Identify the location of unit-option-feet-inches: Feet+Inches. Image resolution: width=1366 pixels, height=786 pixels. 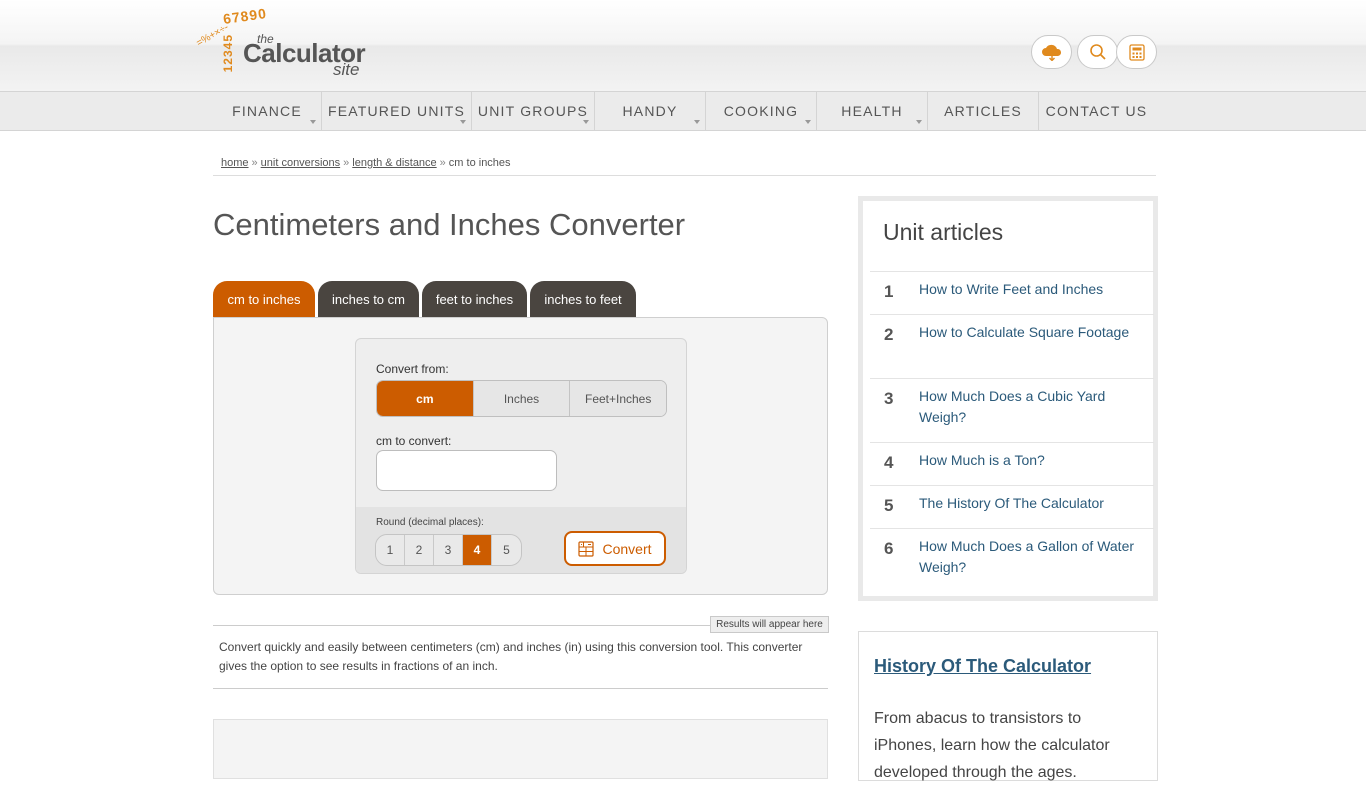
(618, 398).